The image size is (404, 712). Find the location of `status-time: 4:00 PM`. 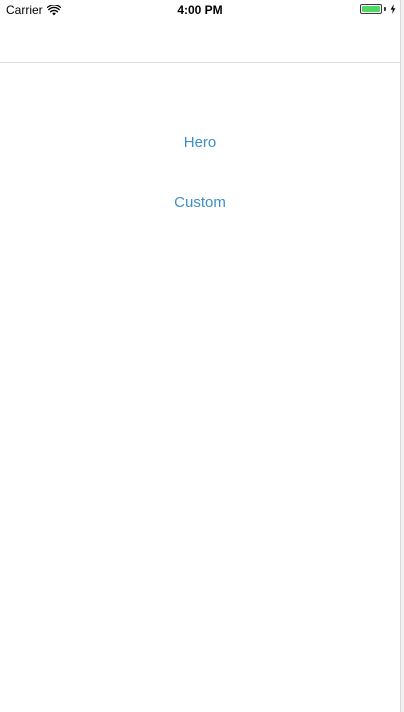

status-time: 4:00 PM is located at coordinates (200, 10).